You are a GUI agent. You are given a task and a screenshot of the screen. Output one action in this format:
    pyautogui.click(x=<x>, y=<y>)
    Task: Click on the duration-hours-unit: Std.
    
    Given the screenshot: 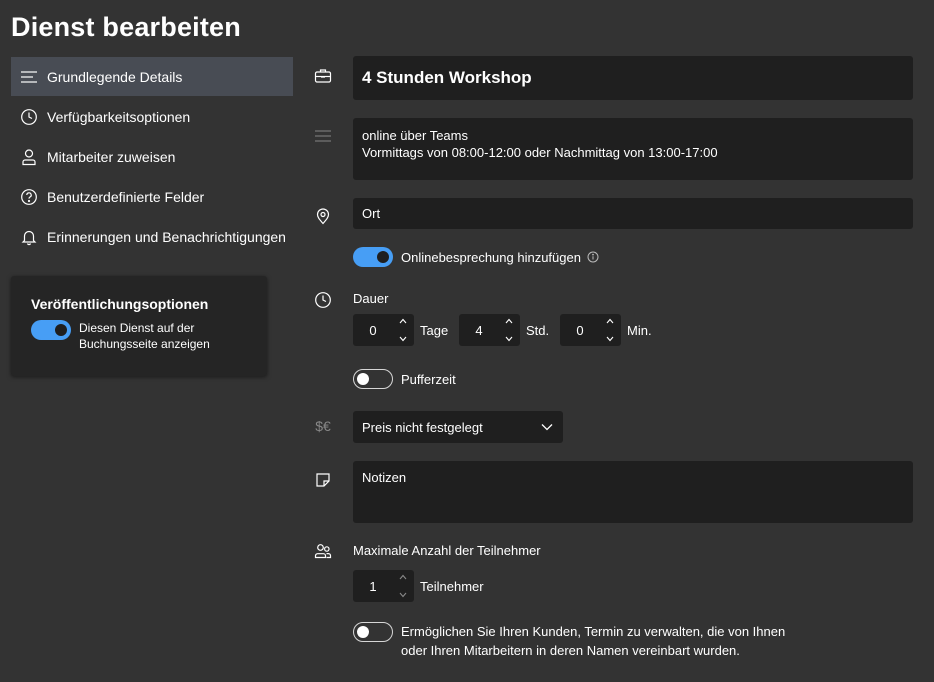 What is the action you would take?
    pyautogui.click(x=538, y=330)
    